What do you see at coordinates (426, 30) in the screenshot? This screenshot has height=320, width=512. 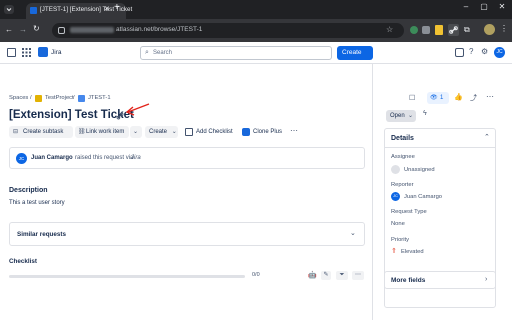 I see `extension-gray-icon` at bounding box center [426, 30].